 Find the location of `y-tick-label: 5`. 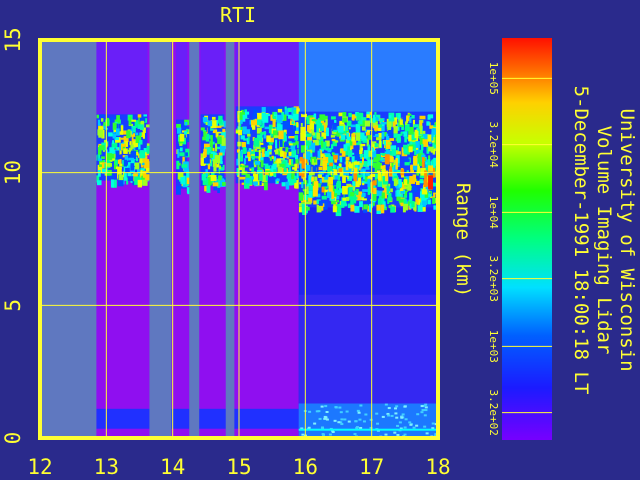

y-tick-label: 5 is located at coordinates (13, 305).